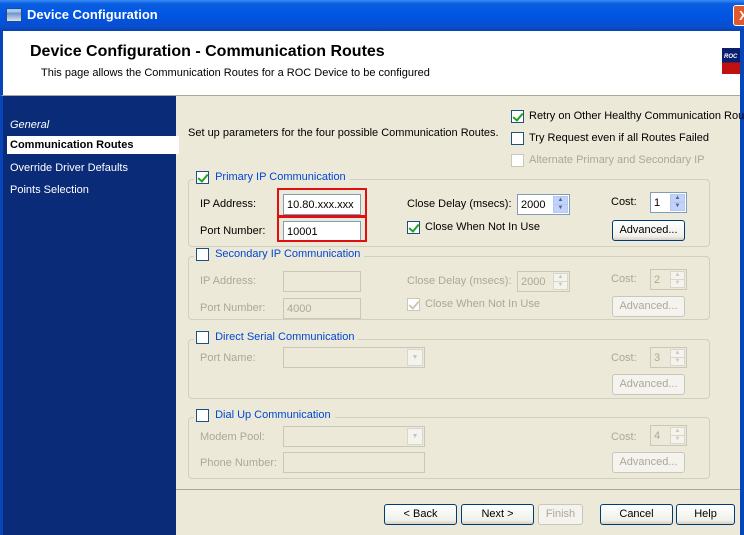  Describe the element at coordinates (372, 15) in the screenshot. I see `title-bar: Device Configuration X` at that location.